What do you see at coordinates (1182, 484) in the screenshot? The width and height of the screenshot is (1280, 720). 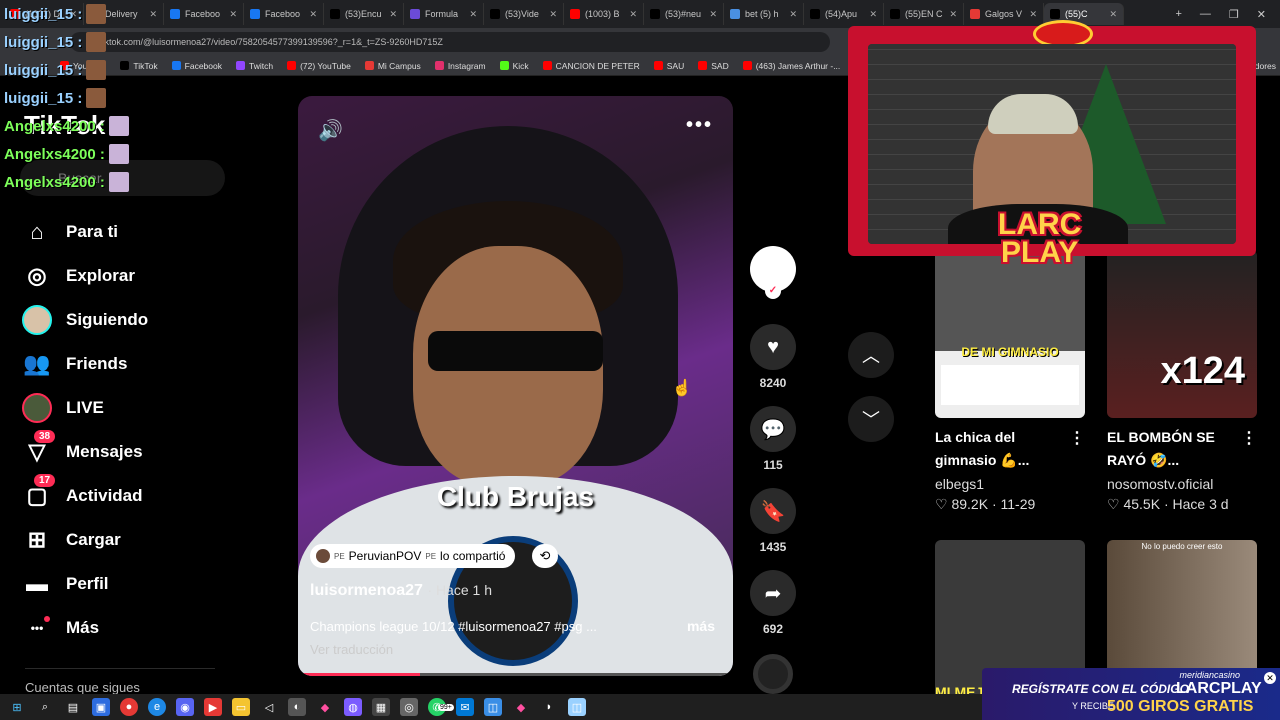 I see `card-author: nosomostv.oficial` at bounding box center [1182, 484].